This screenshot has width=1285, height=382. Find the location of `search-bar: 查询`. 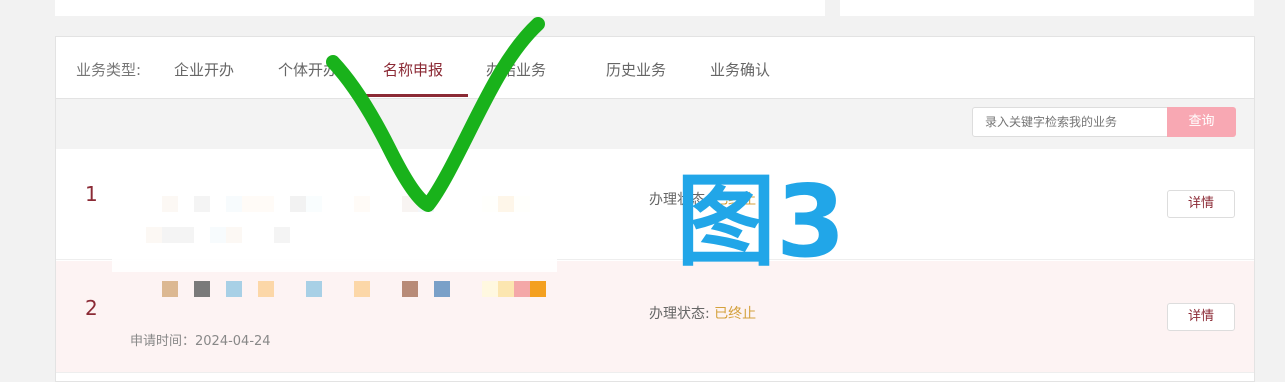

search-bar: 查询 is located at coordinates (655, 124).